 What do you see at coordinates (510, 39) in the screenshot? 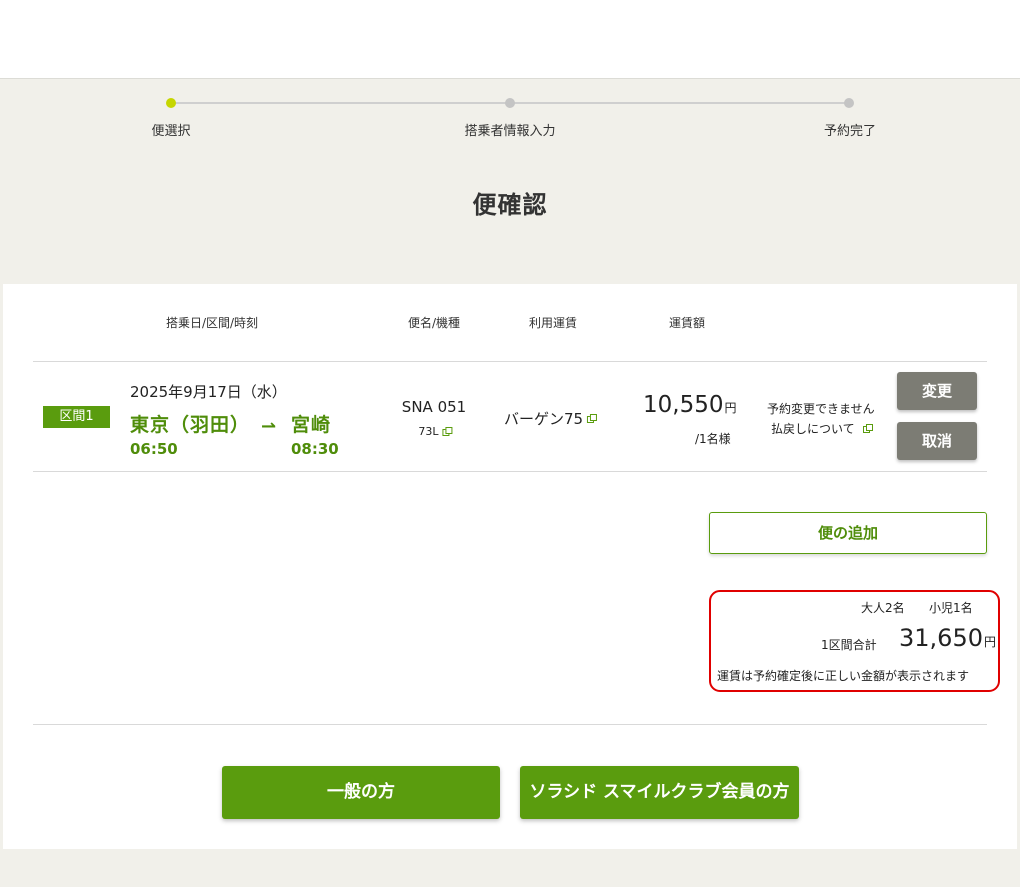
I see `top-header-bar` at bounding box center [510, 39].